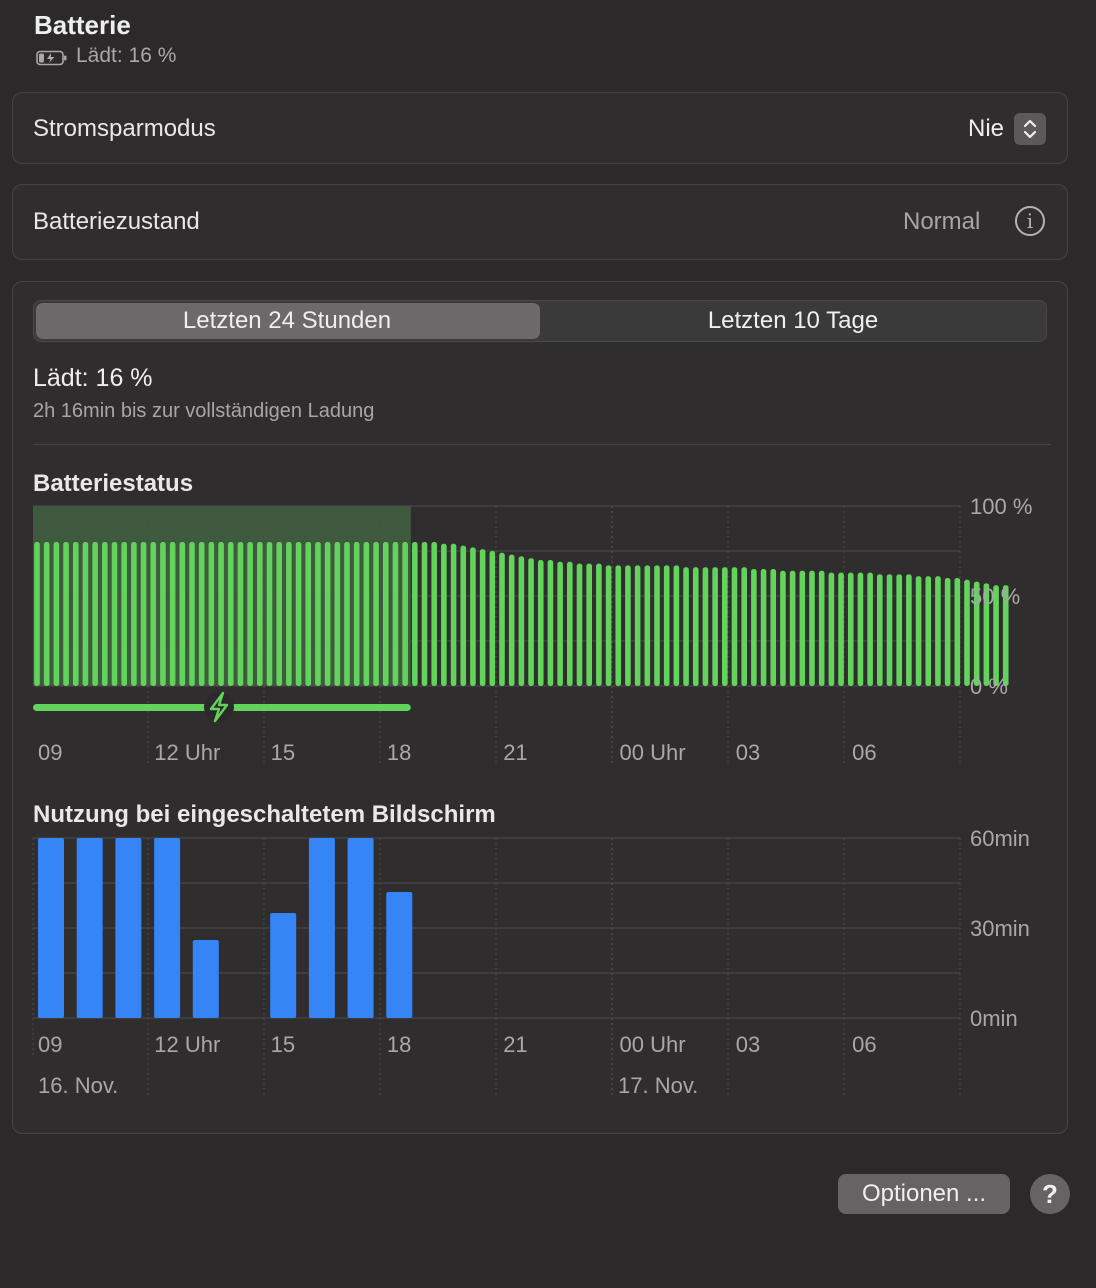  I want to click on battery-chart-title: Batteriestatus, so click(113, 483).